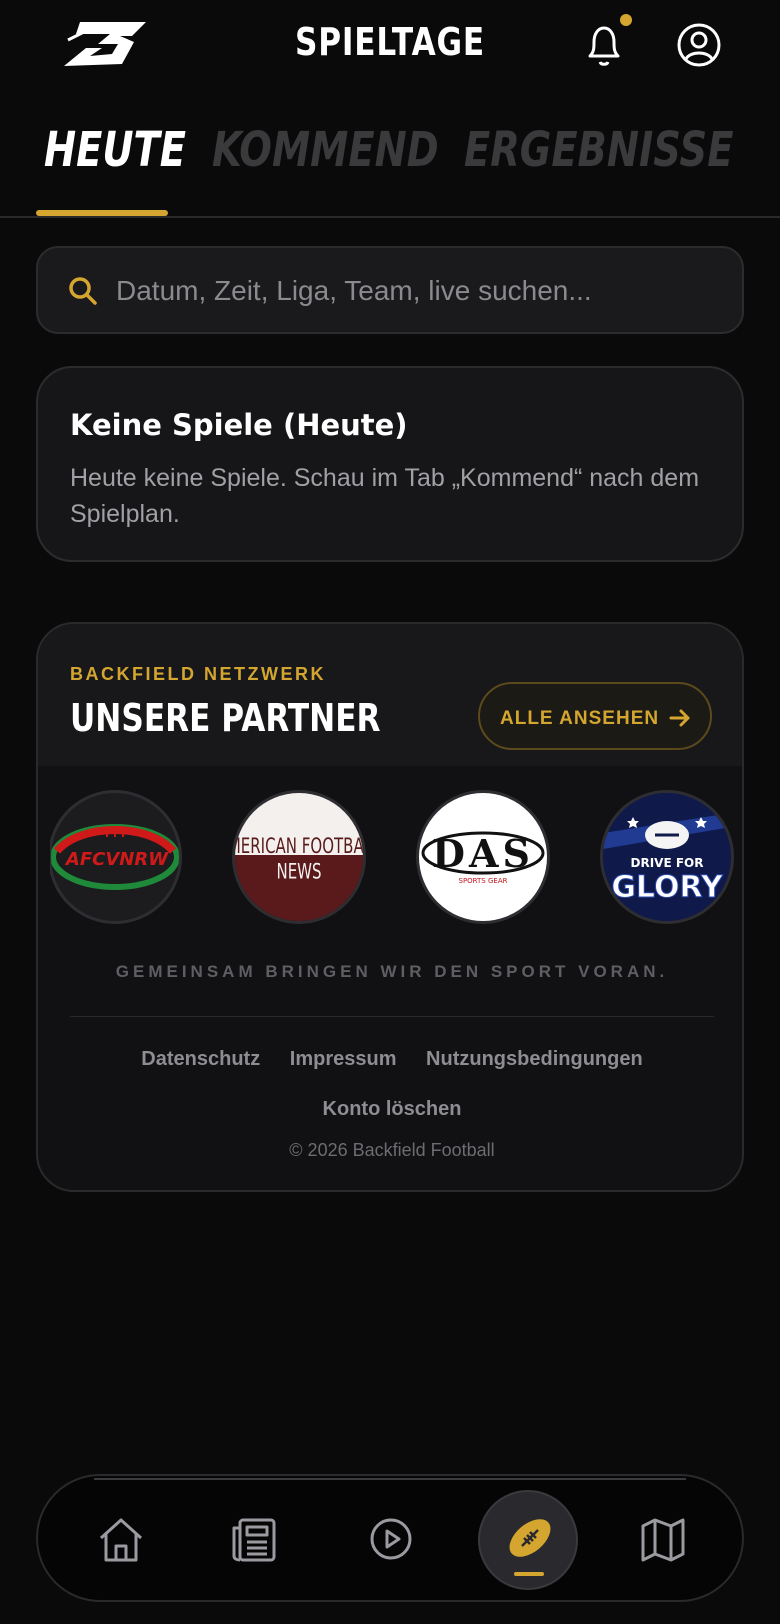  What do you see at coordinates (116, 859) in the screenshot?
I see `afcvnrw-logo-text: AFCVNRW` at bounding box center [116, 859].